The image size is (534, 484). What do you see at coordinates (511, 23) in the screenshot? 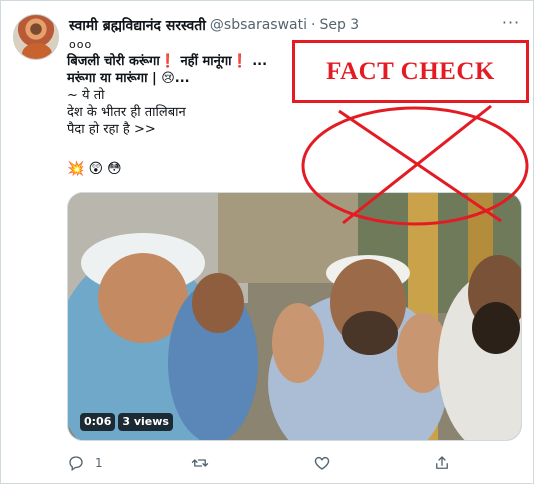
I see `more-horizontal-icon: ···` at bounding box center [511, 23].